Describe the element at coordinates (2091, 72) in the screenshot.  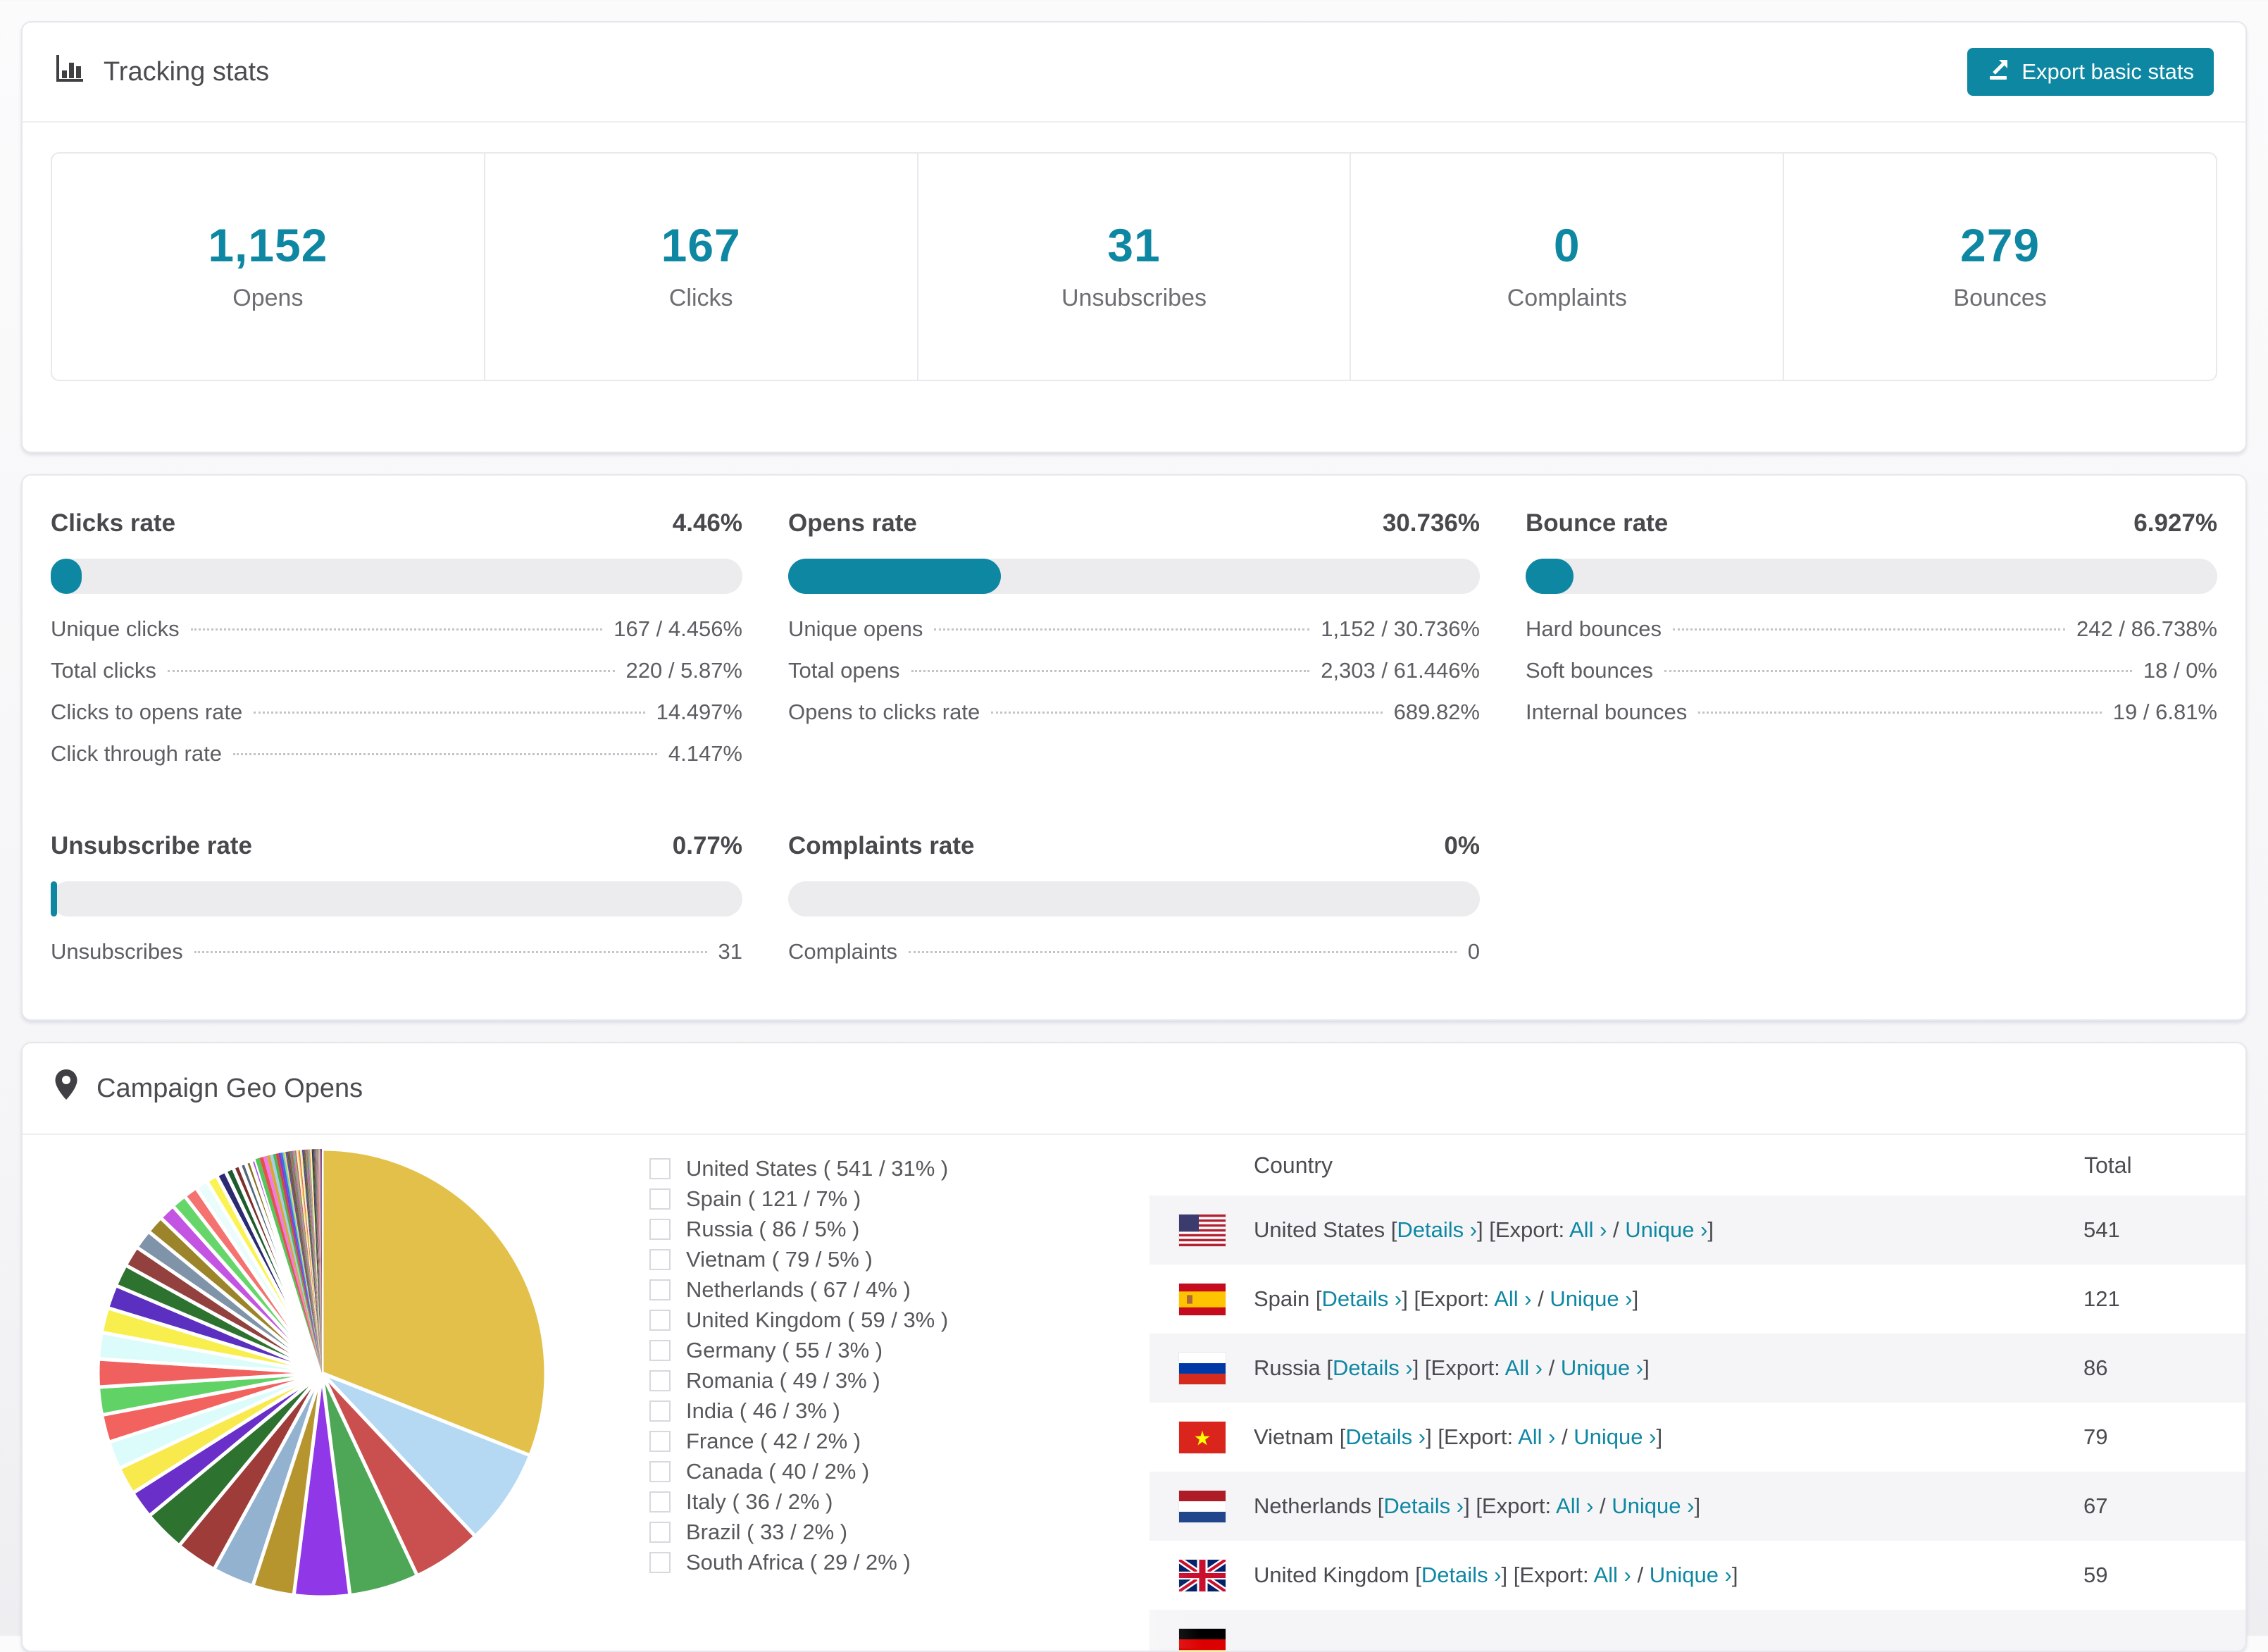
I see `export-basic-stats-button: Export basic stats` at that location.